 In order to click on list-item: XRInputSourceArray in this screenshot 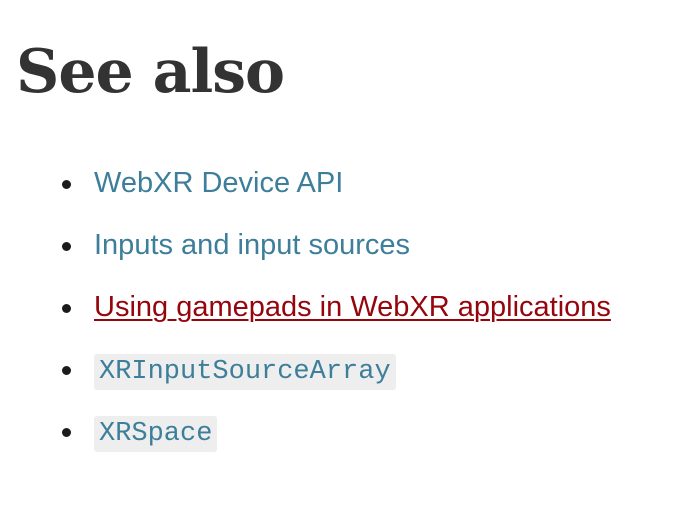, I will do `click(305, 369)`.